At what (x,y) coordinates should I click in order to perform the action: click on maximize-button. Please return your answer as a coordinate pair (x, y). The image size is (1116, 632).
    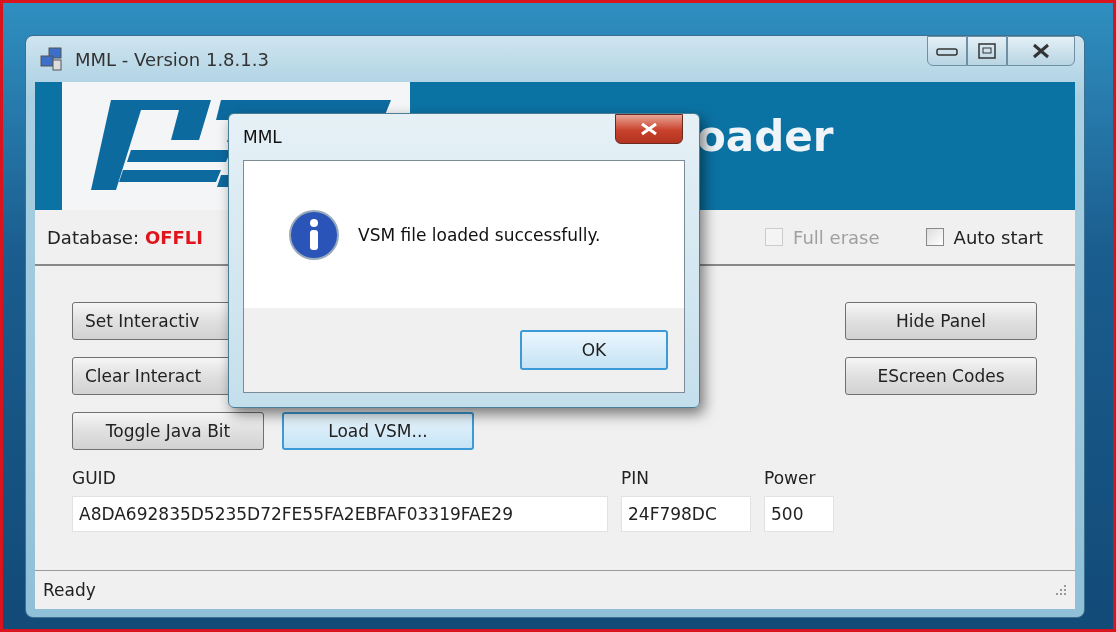
    Looking at the image, I should click on (987, 51).